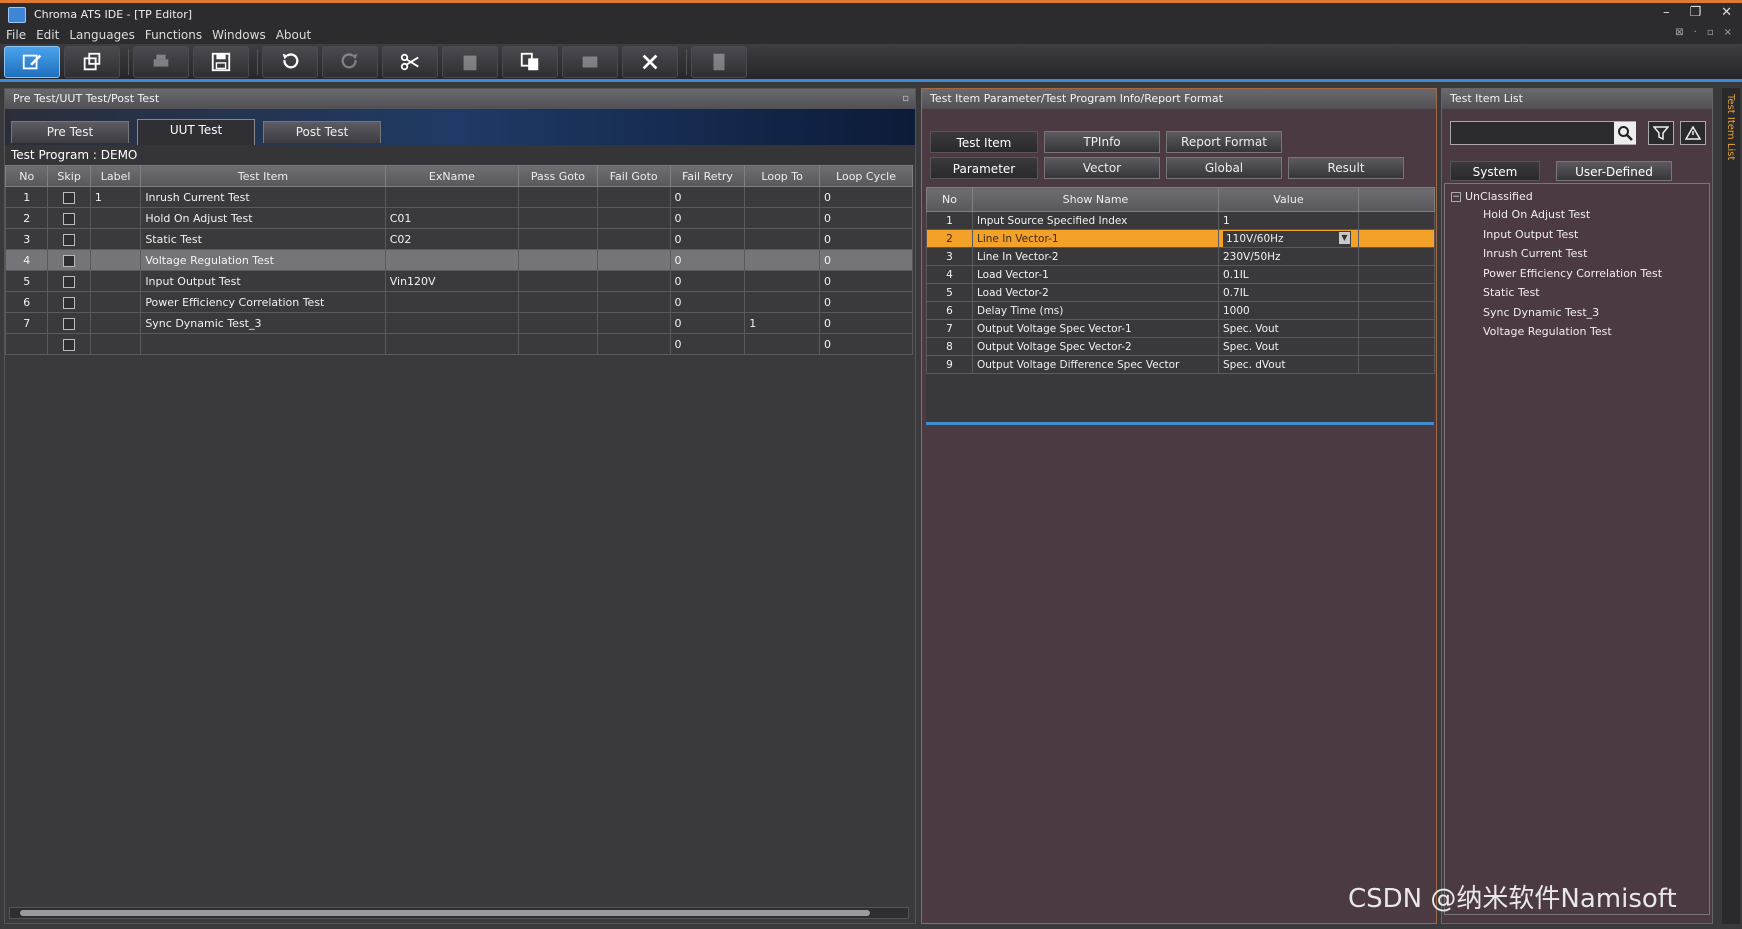  I want to click on col-loop-to: Loop To, so click(782, 176).